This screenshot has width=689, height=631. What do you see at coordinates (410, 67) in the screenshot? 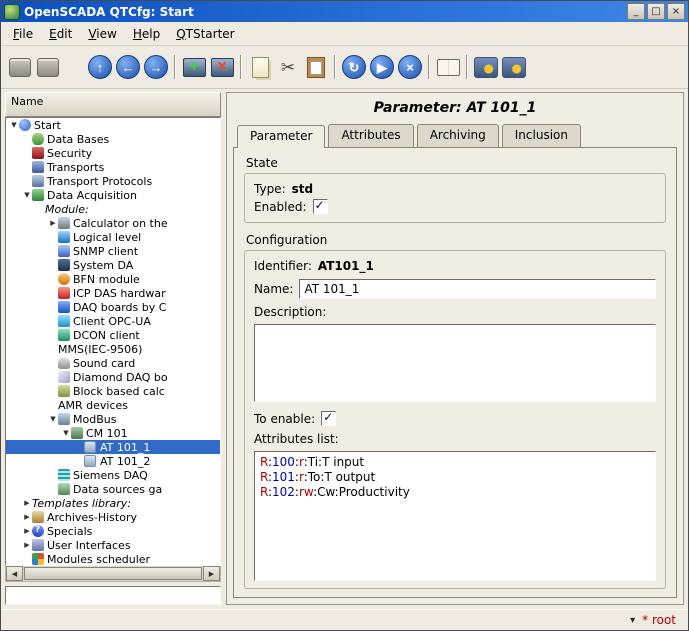
I see `stop-button: ×` at bounding box center [410, 67].